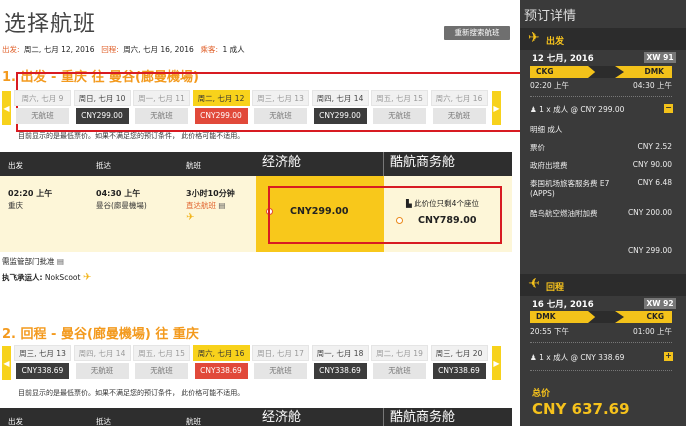  What do you see at coordinates (546, 316) in the screenshot?
I see `ret-from: DMK` at bounding box center [546, 316].